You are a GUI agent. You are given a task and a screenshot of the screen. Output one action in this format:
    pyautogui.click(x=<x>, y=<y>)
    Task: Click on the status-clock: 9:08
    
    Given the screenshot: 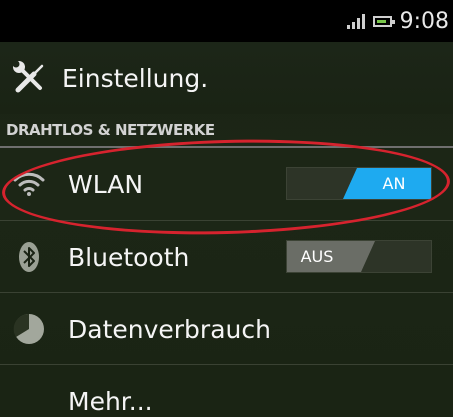 What is the action you would take?
    pyautogui.click(x=424, y=21)
    